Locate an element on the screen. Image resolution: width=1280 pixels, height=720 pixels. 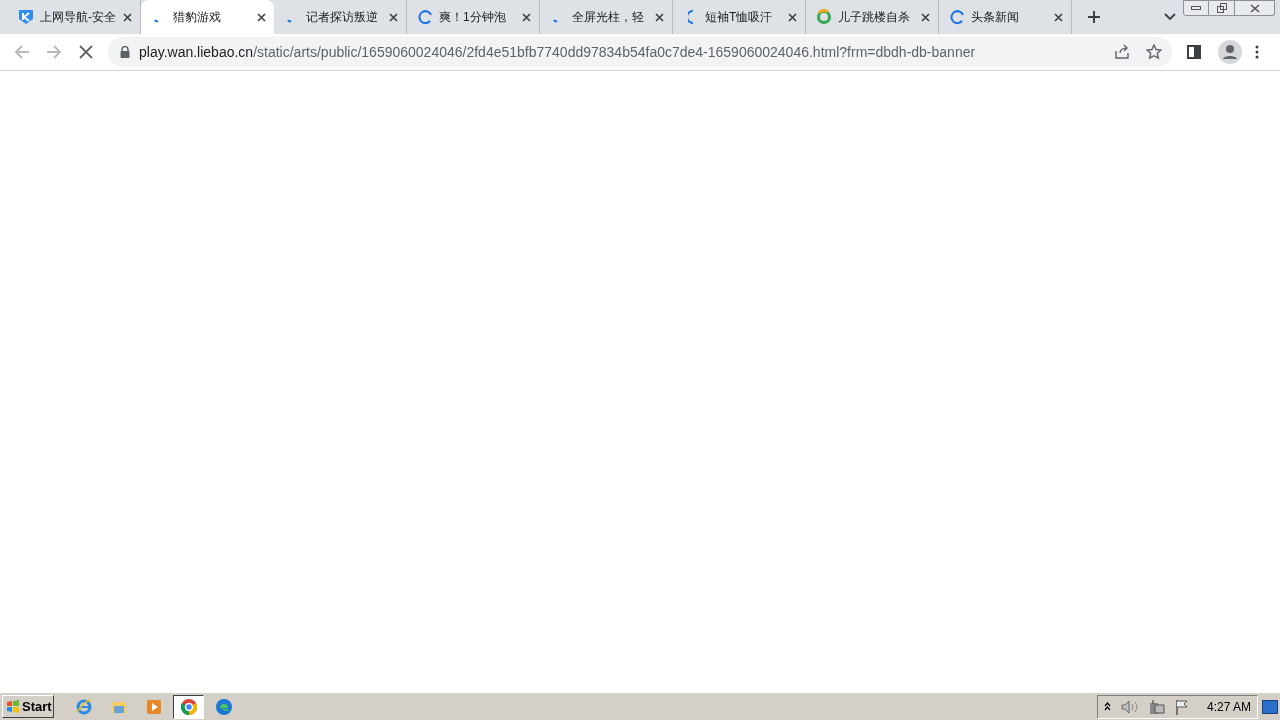
tab-title: 爽！1分钟泡 is located at coordinates (473, 17).